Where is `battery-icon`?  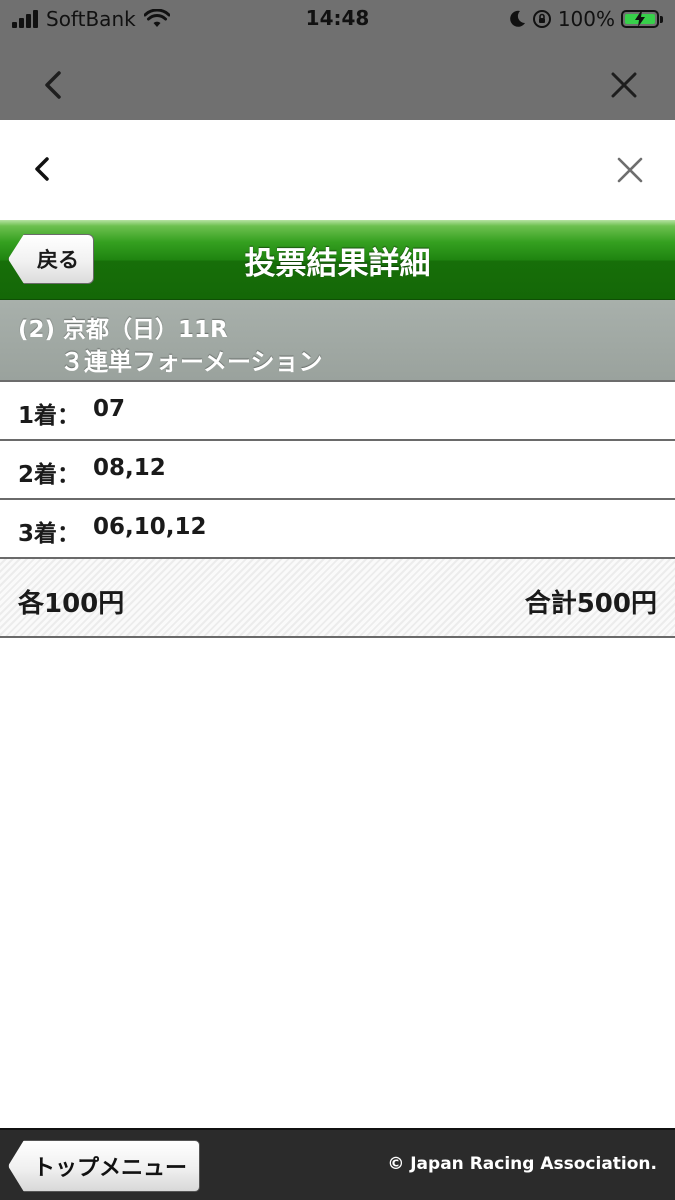 battery-icon is located at coordinates (640, 19).